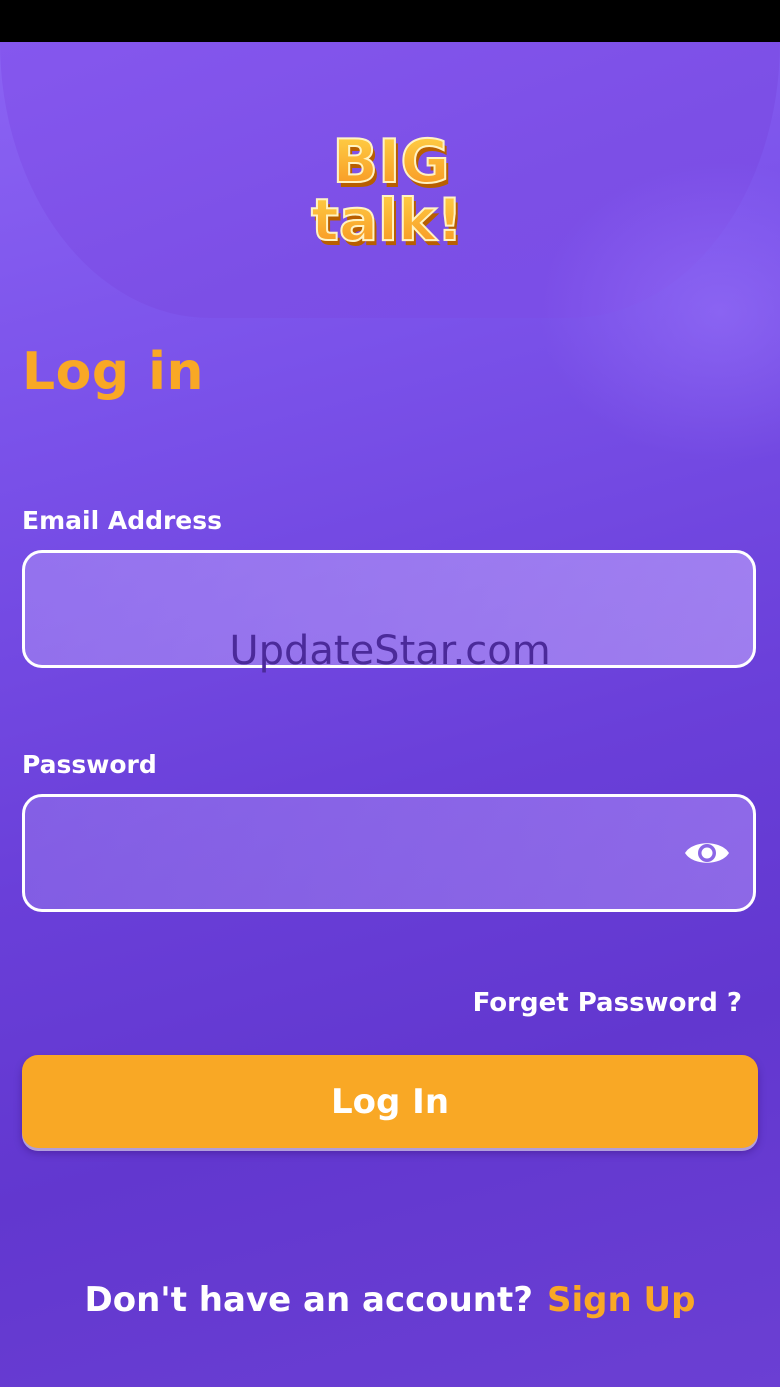 Image resolution: width=780 pixels, height=1387 pixels. Describe the element at coordinates (707, 853) in the screenshot. I see `eye-icon` at that location.